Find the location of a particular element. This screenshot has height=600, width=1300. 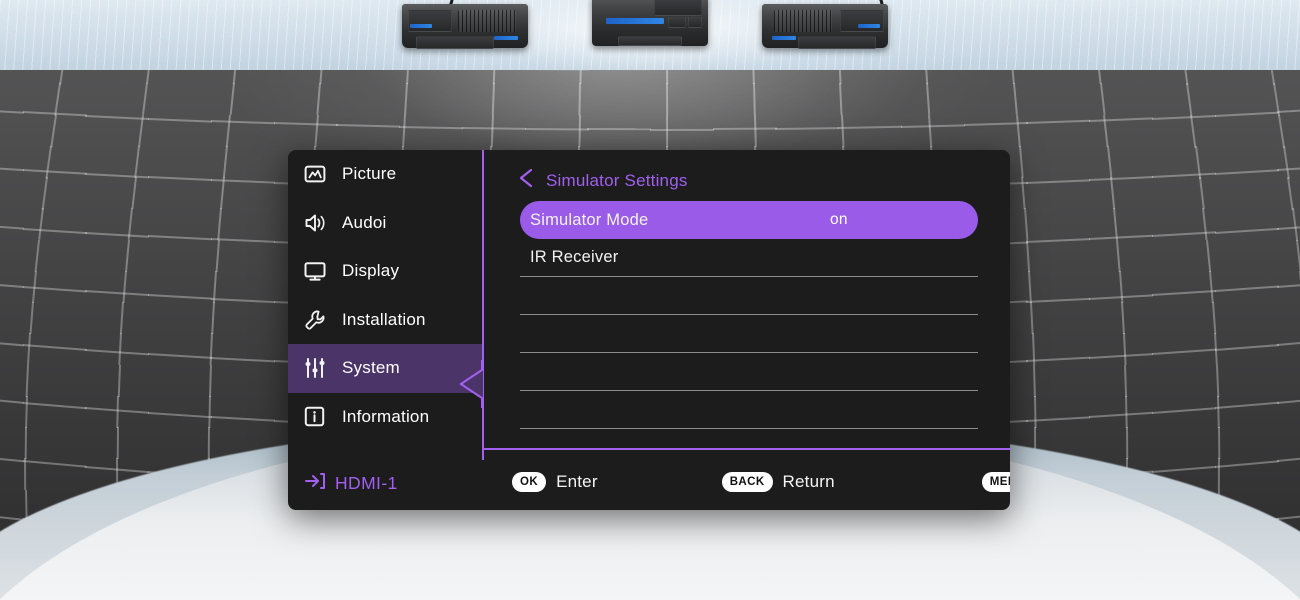

key-badge: MENU is located at coordinates (995, 482).